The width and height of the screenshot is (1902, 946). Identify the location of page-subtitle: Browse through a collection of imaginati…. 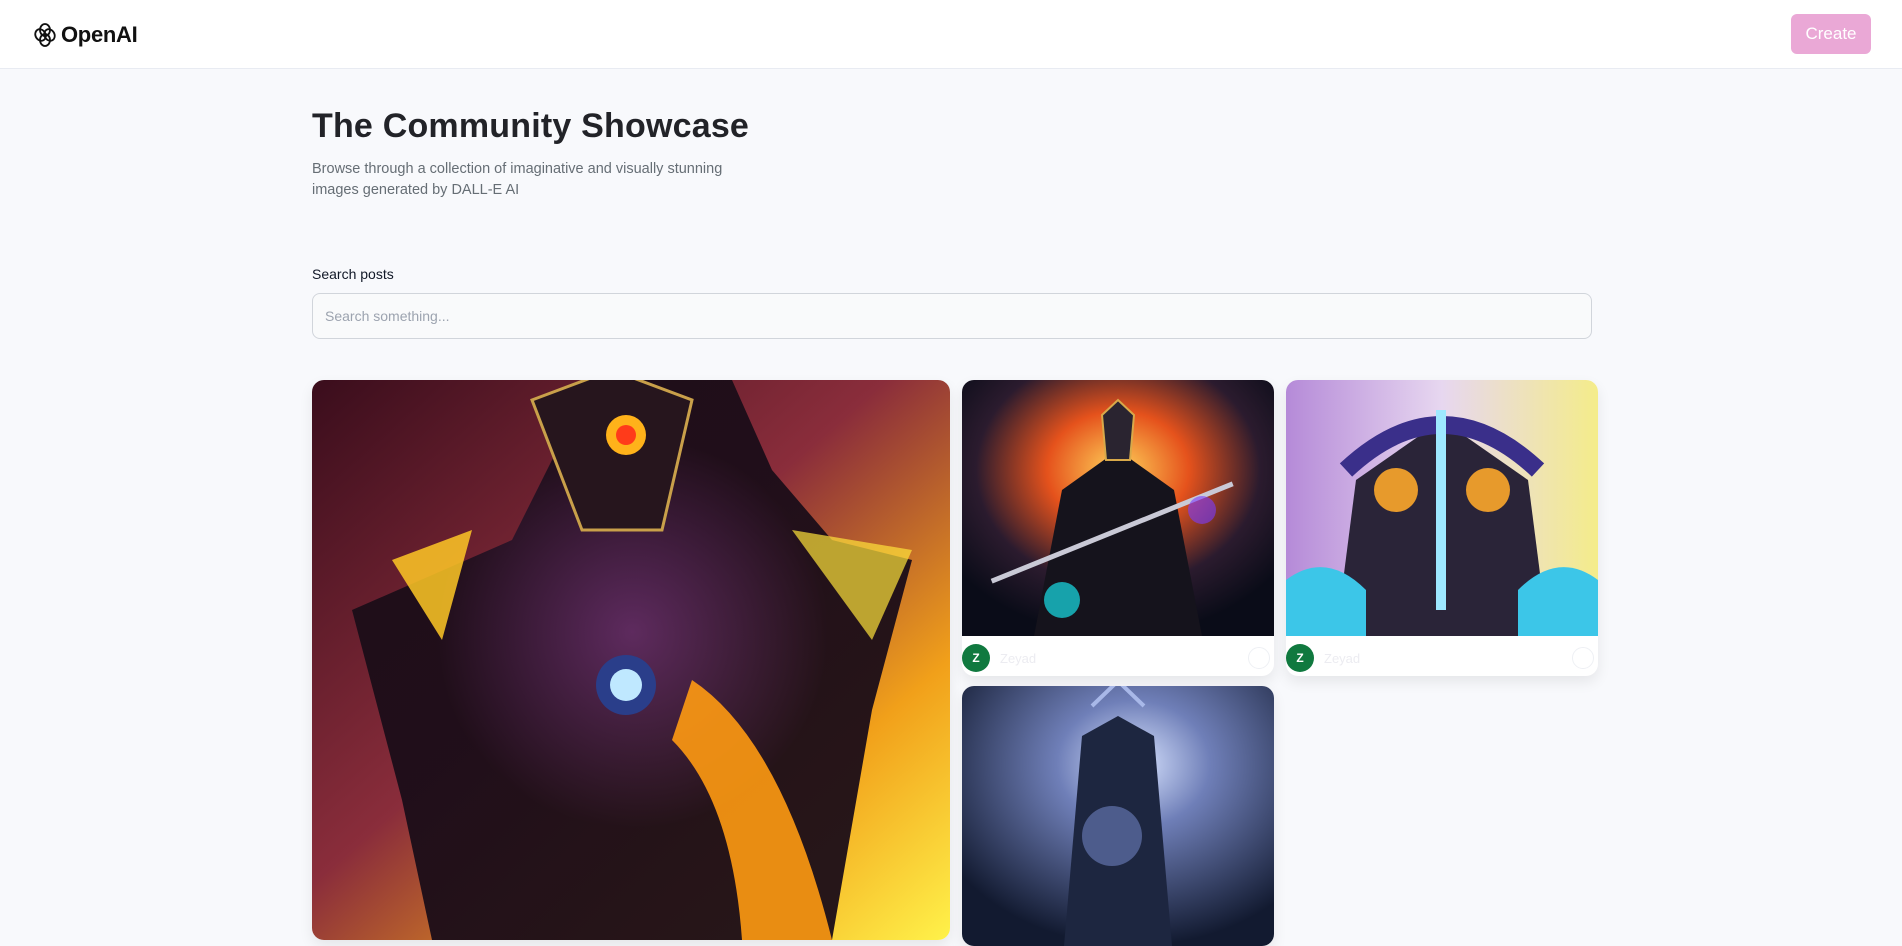
(517, 179).